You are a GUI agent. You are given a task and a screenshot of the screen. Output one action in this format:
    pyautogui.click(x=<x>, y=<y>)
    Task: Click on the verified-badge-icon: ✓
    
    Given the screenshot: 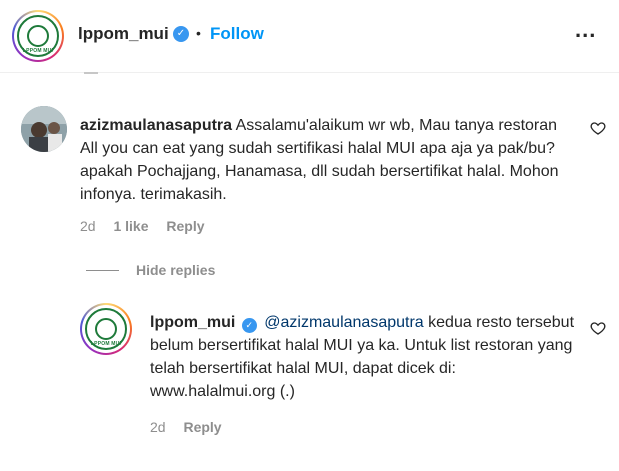 What is the action you would take?
    pyautogui.click(x=181, y=34)
    